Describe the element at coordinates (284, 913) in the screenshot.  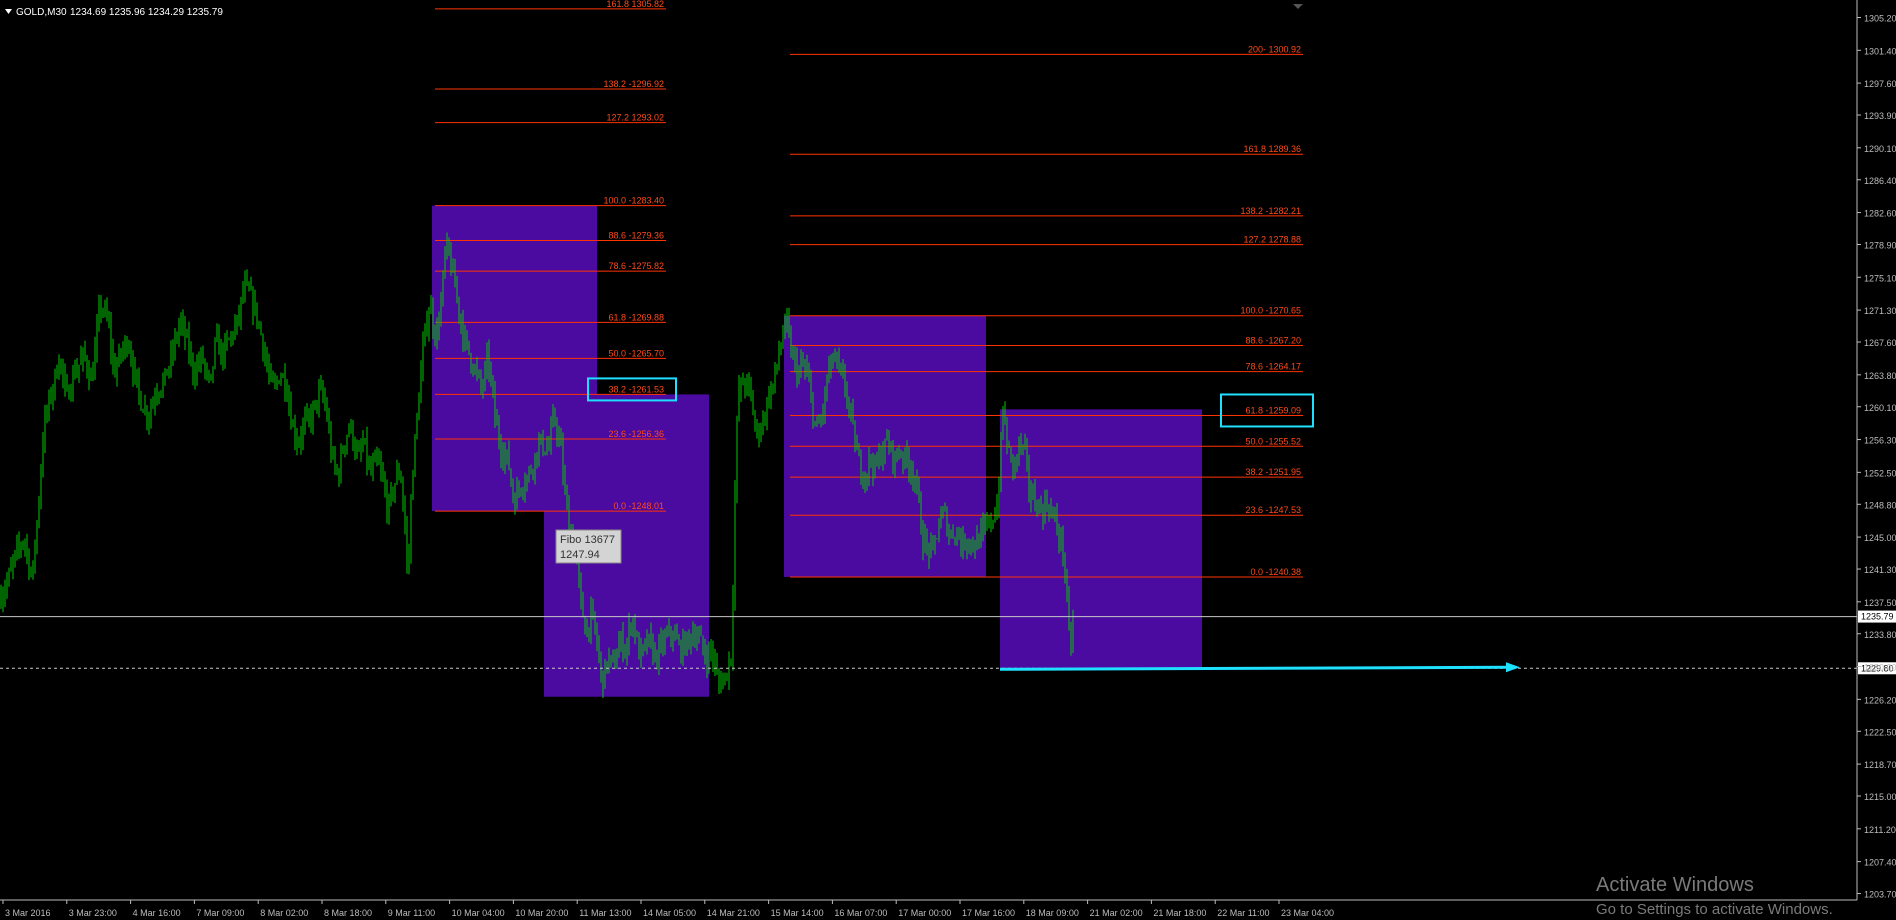
I see `x-tick-label: 8 Mar 02:00` at that location.